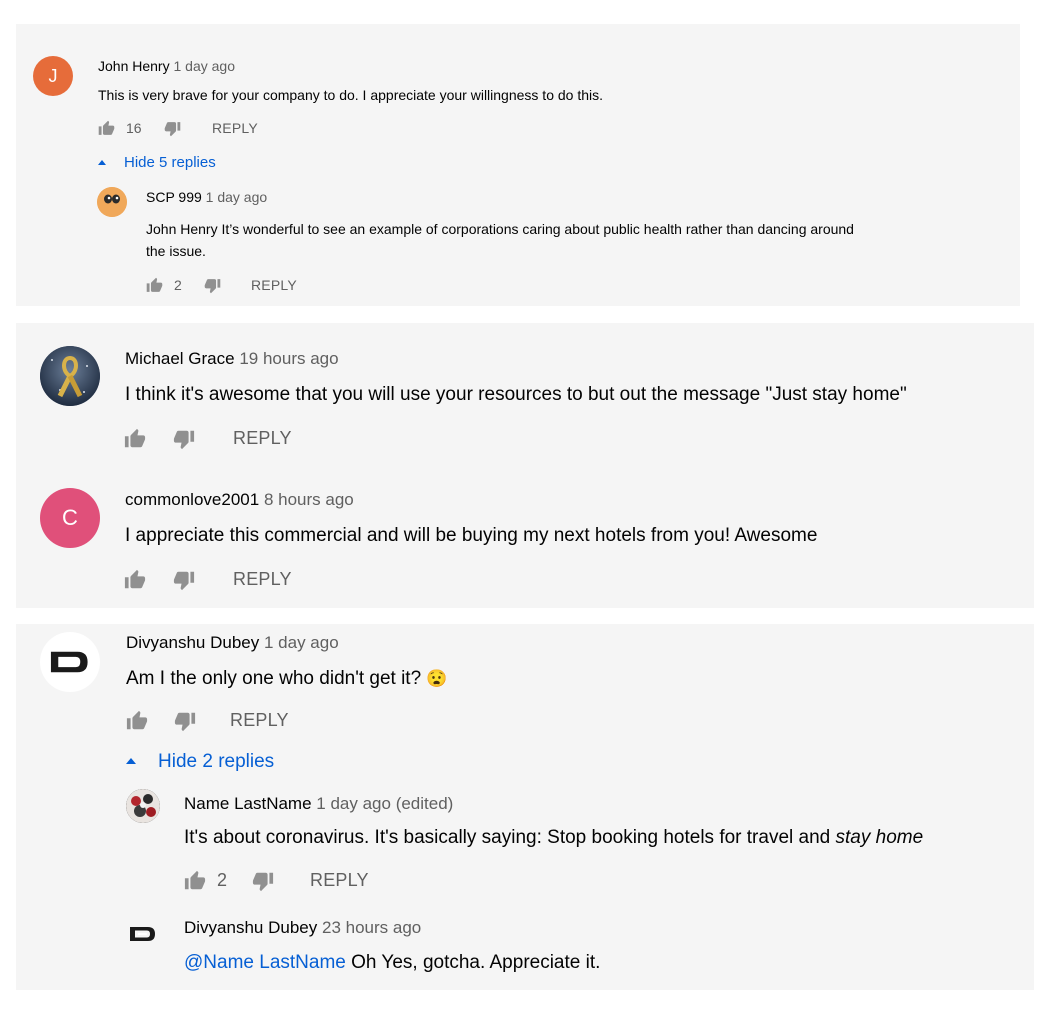 The height and width of the screenshot is (1022, 1056). Describe the element at coordinates (174, 197) in the screenshot. I see `author-name: SCP 999` at that location.